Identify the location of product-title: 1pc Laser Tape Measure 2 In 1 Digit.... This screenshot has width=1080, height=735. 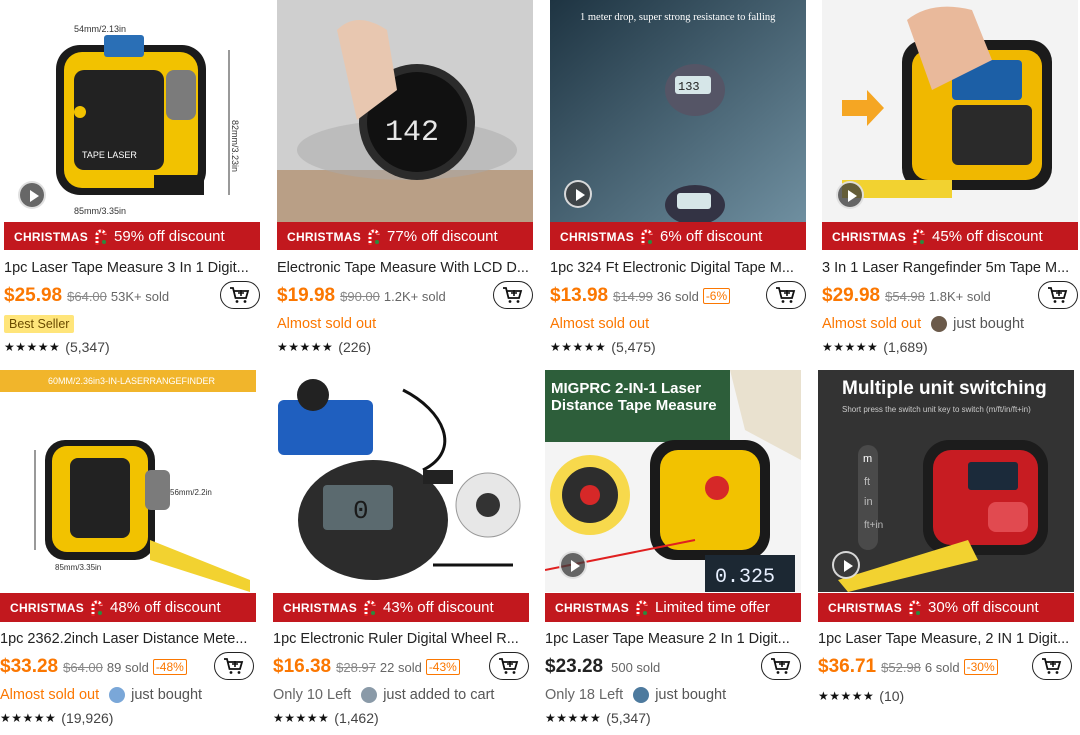
(673, 639).